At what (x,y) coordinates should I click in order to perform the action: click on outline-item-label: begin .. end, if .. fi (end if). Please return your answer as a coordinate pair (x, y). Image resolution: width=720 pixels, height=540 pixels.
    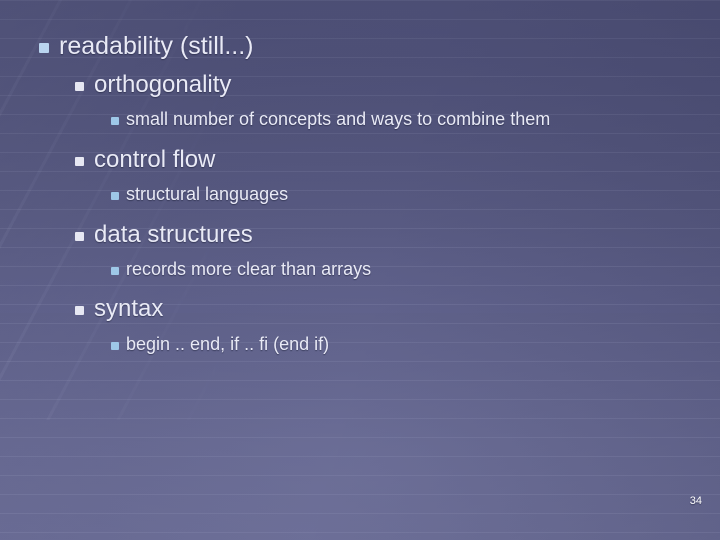
    Looking at the image, I should click on (228, 344).